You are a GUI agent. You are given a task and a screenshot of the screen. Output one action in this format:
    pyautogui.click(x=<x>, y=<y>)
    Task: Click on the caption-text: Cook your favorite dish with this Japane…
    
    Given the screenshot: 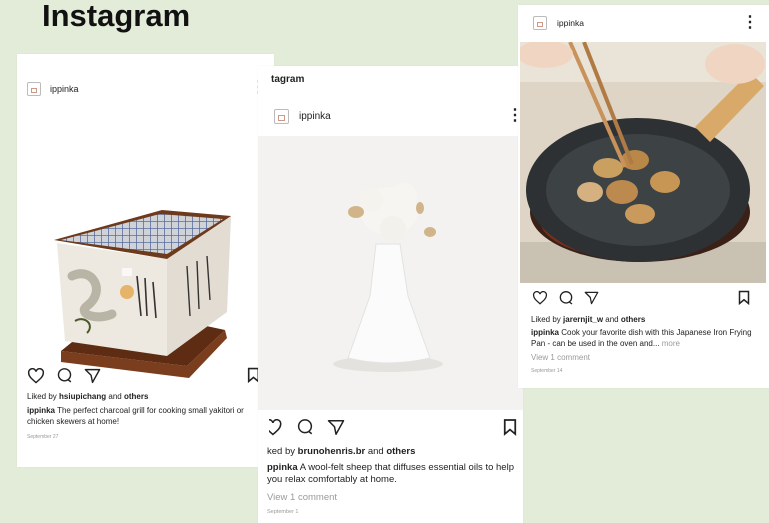 What is the action you would take?
    pyautogui.click(x=641, y=338)
    